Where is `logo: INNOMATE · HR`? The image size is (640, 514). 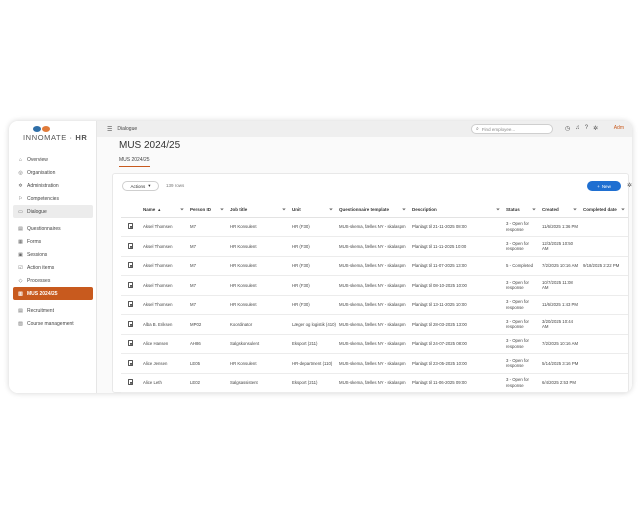
logo: INNOMATE · HR is located at coordinates (55, 137).